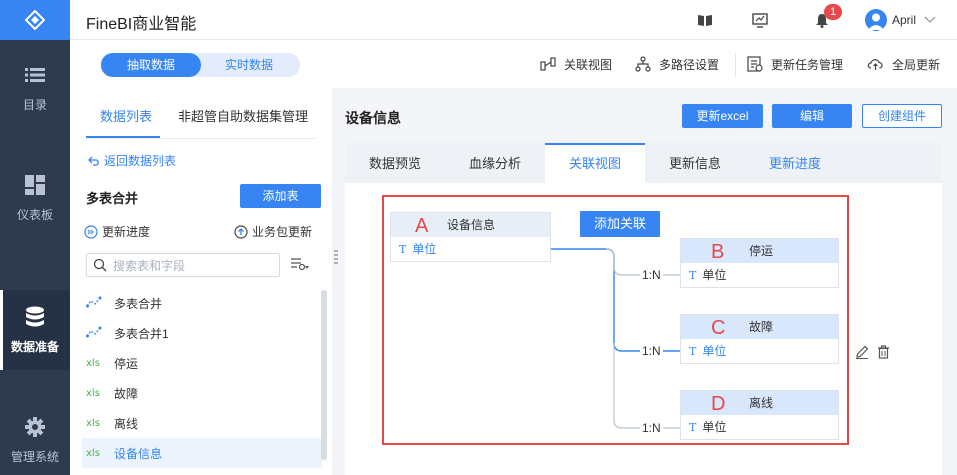  Describe the element at coordinates (300, 265) in the screenshot. I see `filter-icon` at that location.